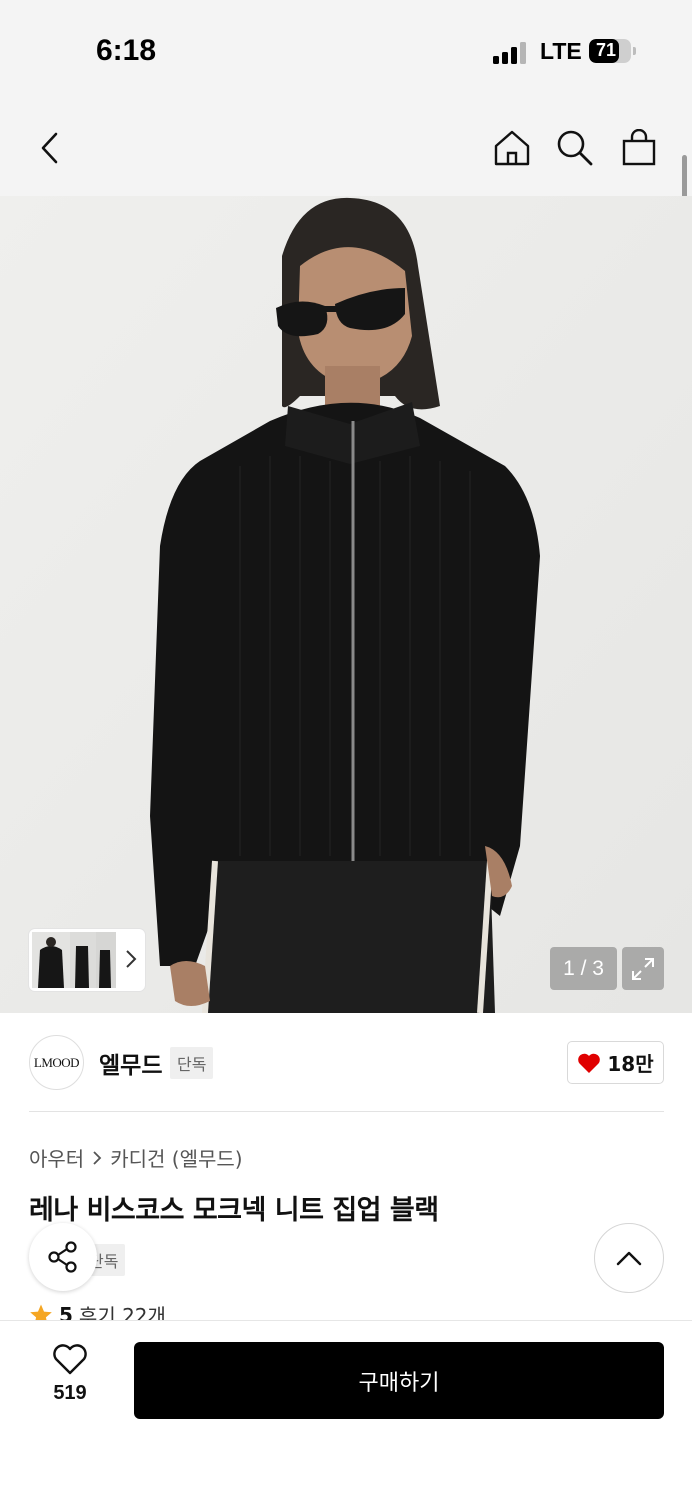 The height and width of the screenshot is (1500, 692). I want to click on share-button, so click(63, 1257).